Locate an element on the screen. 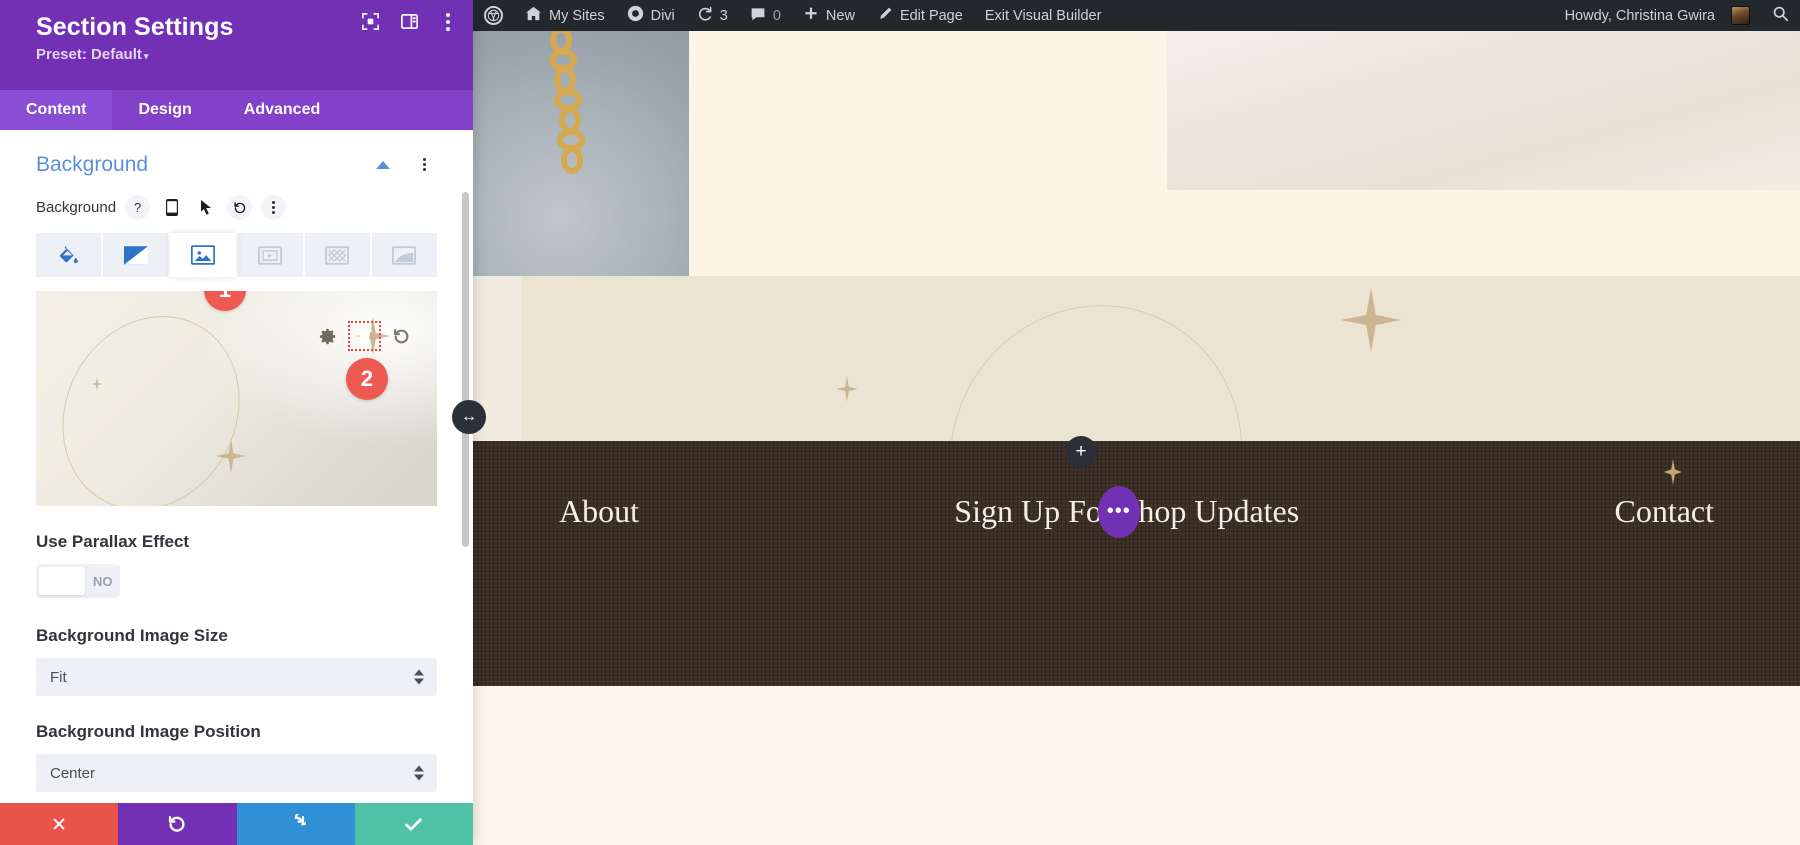 This screenshot has height=845, width=1800. annotation-badge-1: 1 is located at coordinates (225, 301).